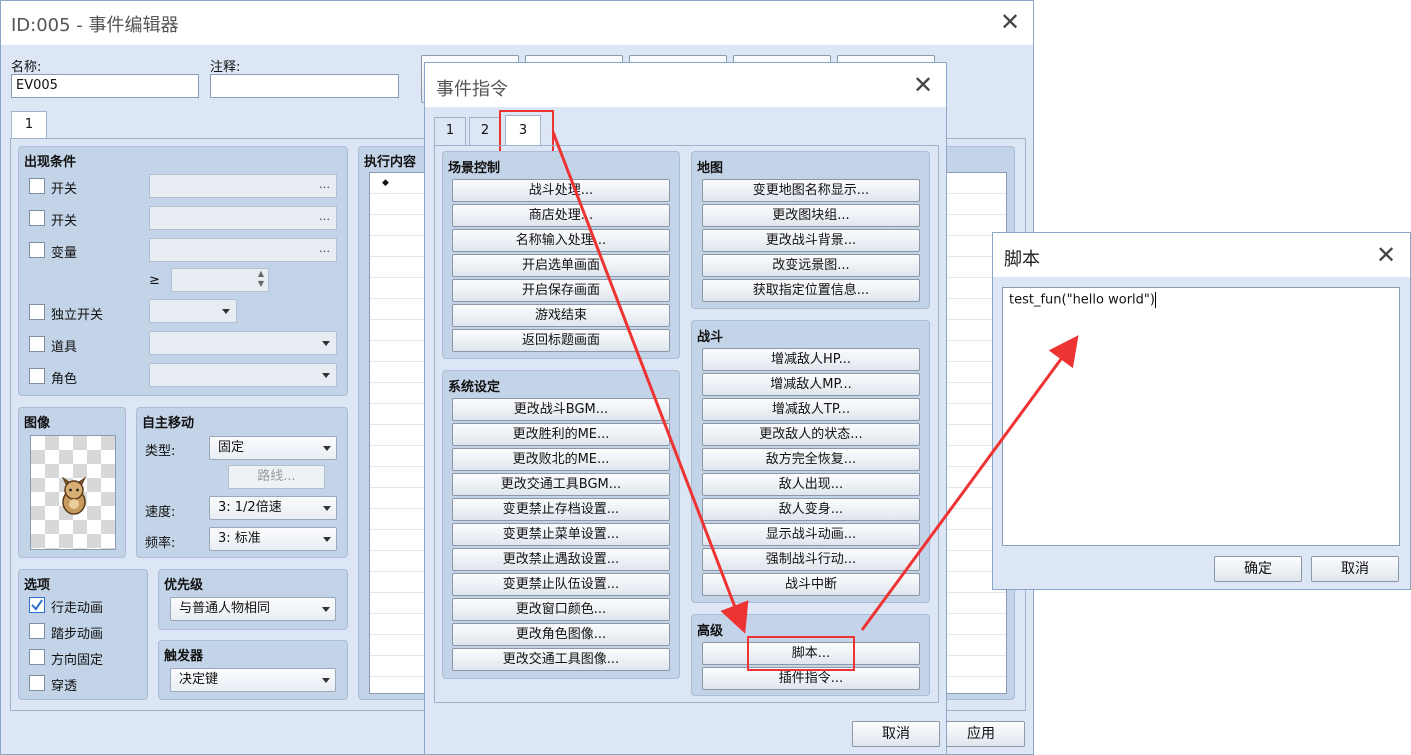 The width and height of the screenshot is (1411, 755). Describe the element at coordinates (650, 382) in the screenshot. I see `arrow-tab-to-script-button` at that location.